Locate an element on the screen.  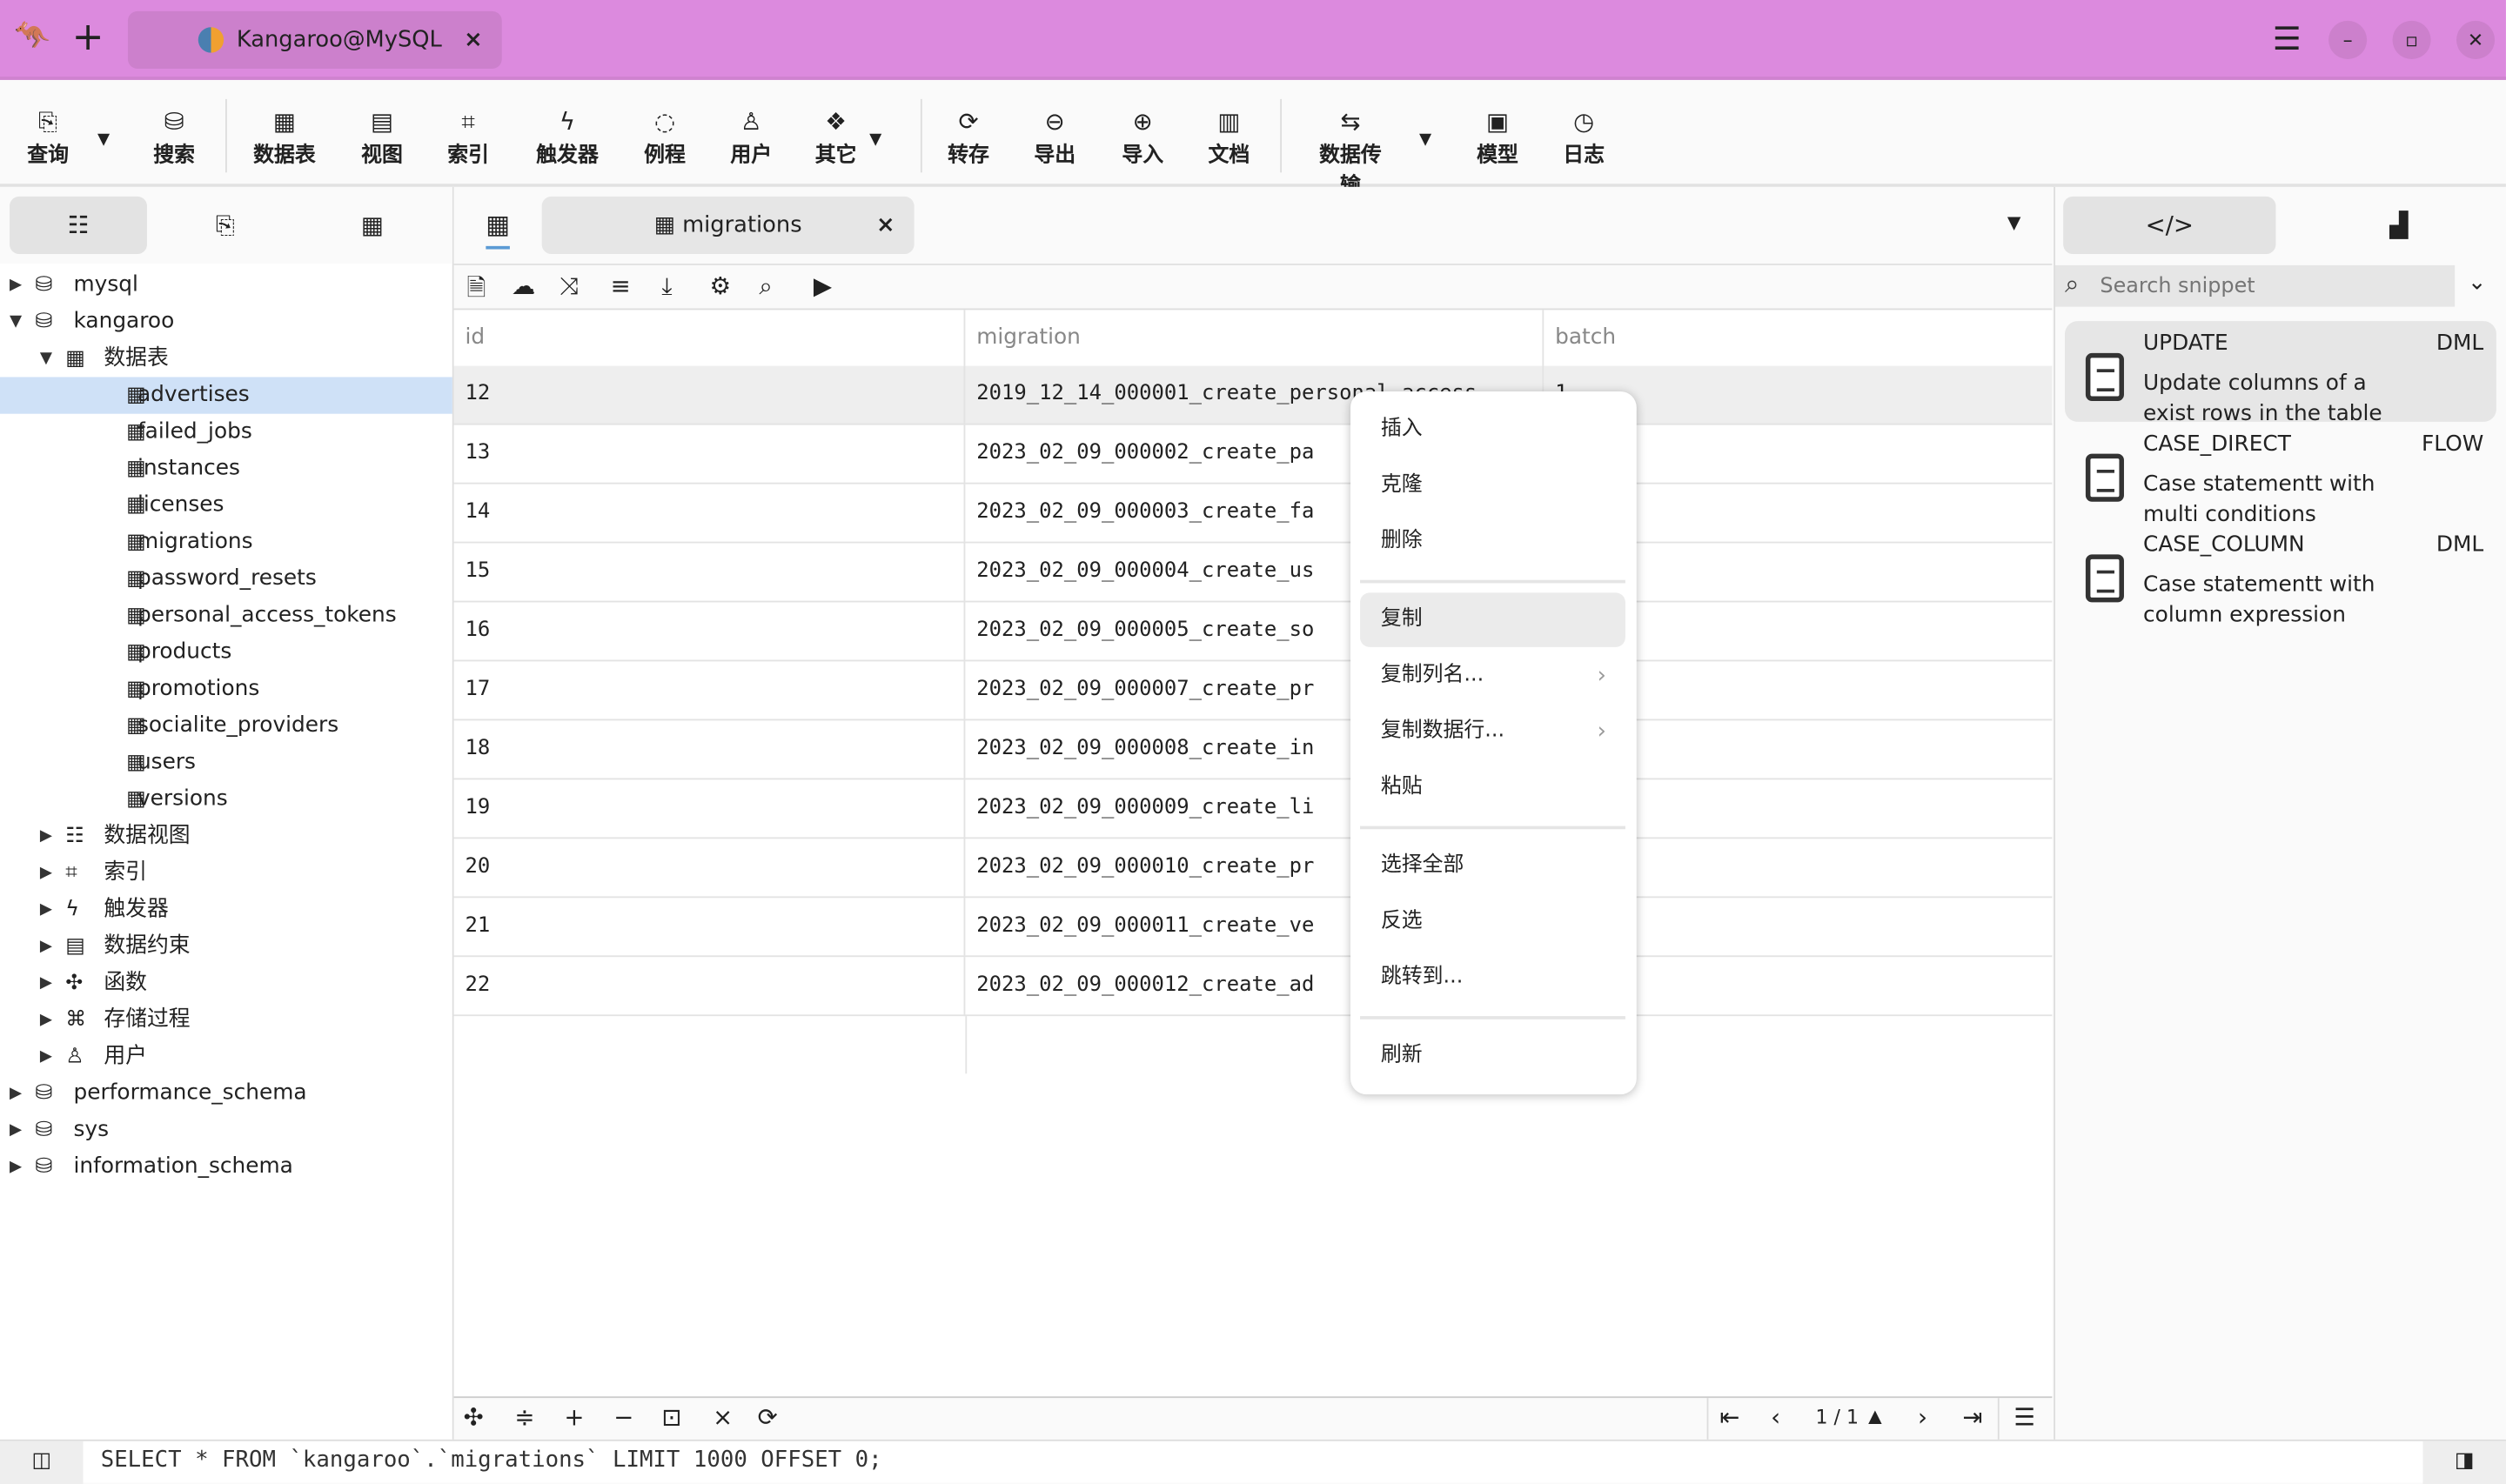
tree-item: ▶ ⛁ performance_schema is located at coordinates (226, 1093).